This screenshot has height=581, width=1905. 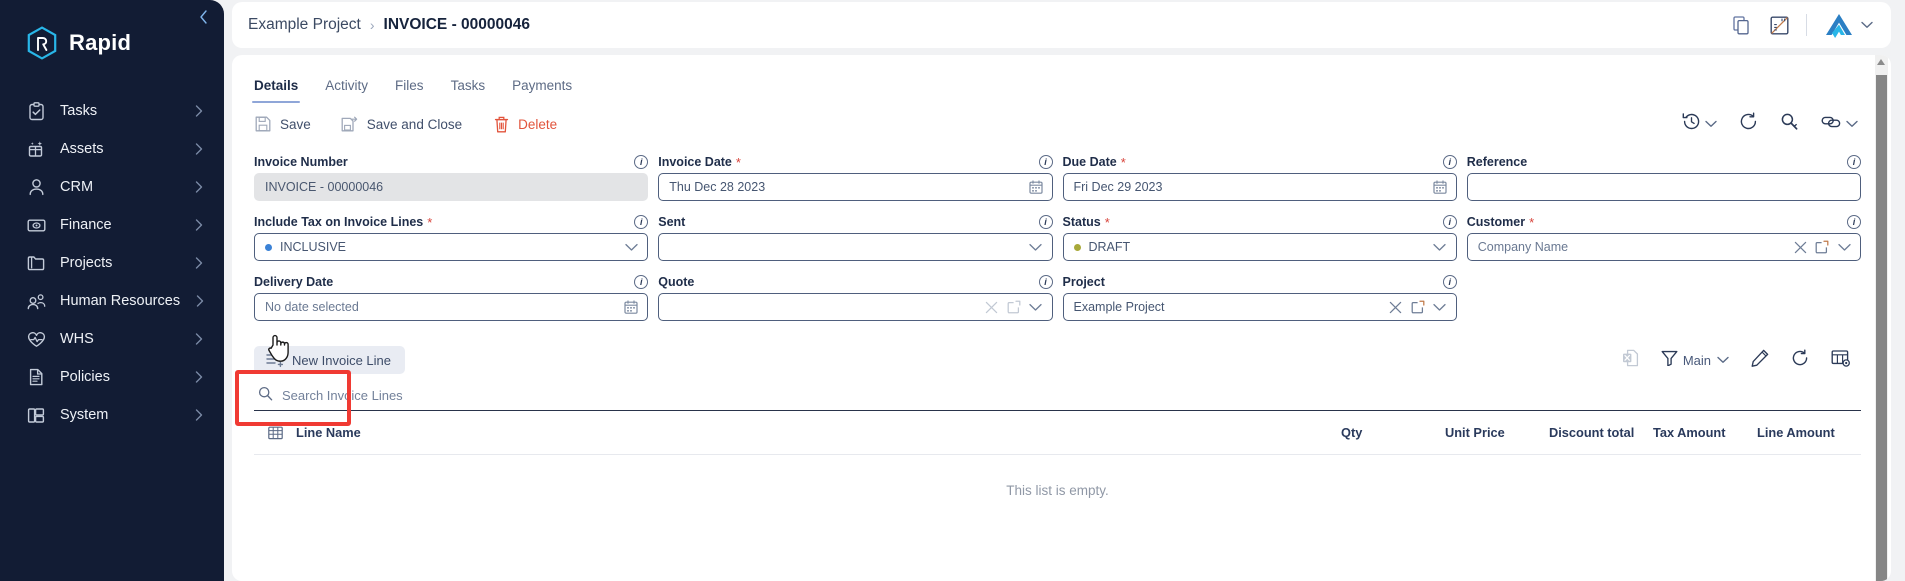 What do you see at coordinates (112, 415) in the screenshot?
I see `sidebar-item-system: System` at bounding box center [112, 415].